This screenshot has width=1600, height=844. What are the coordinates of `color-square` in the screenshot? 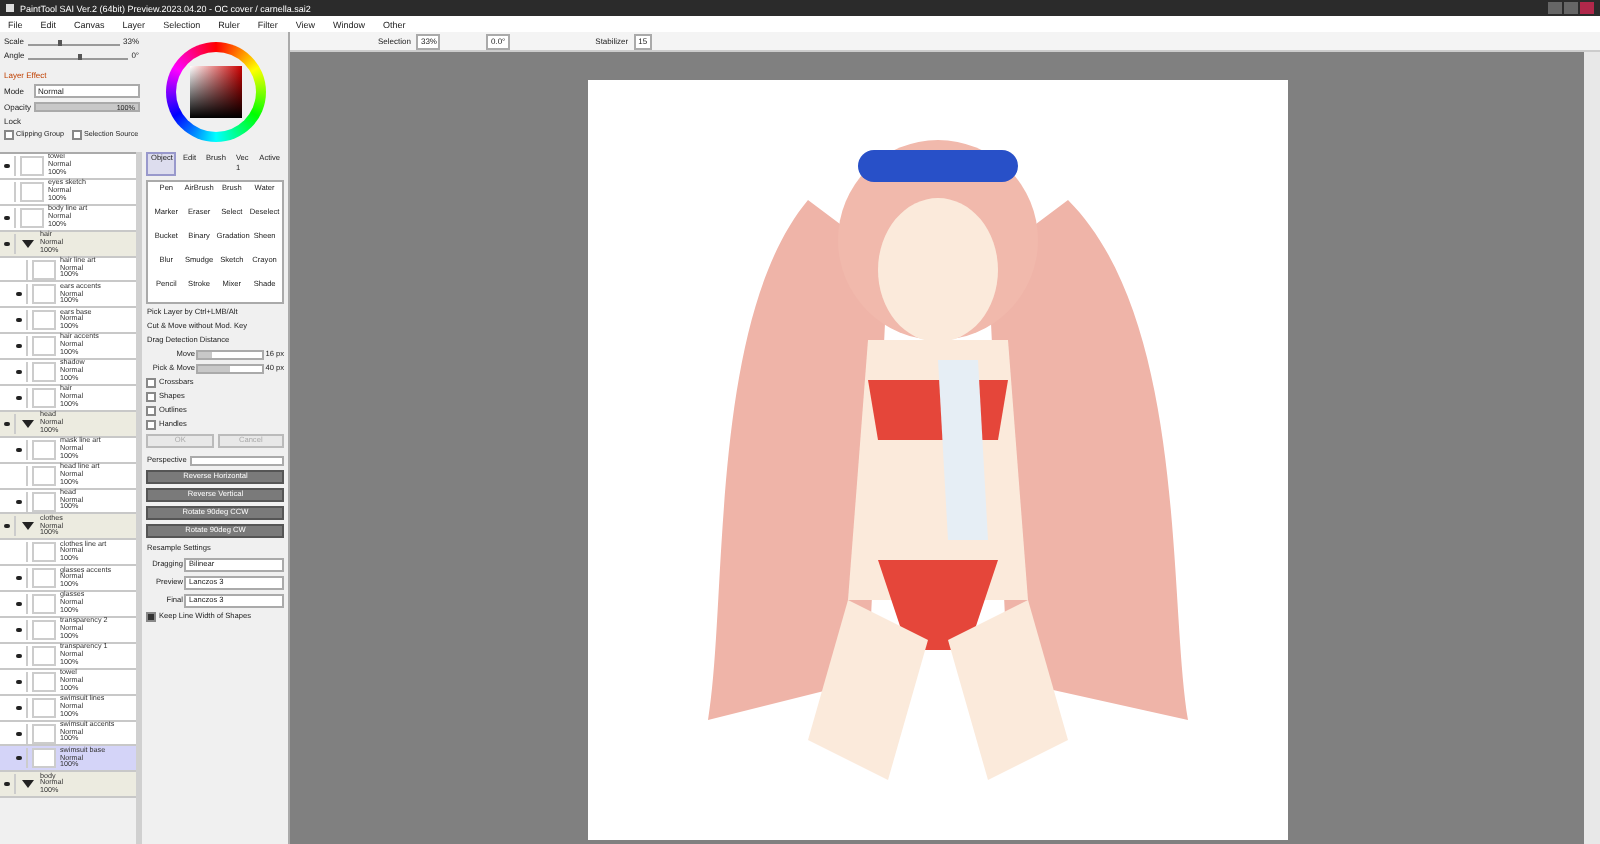 It's located at (215, 92).